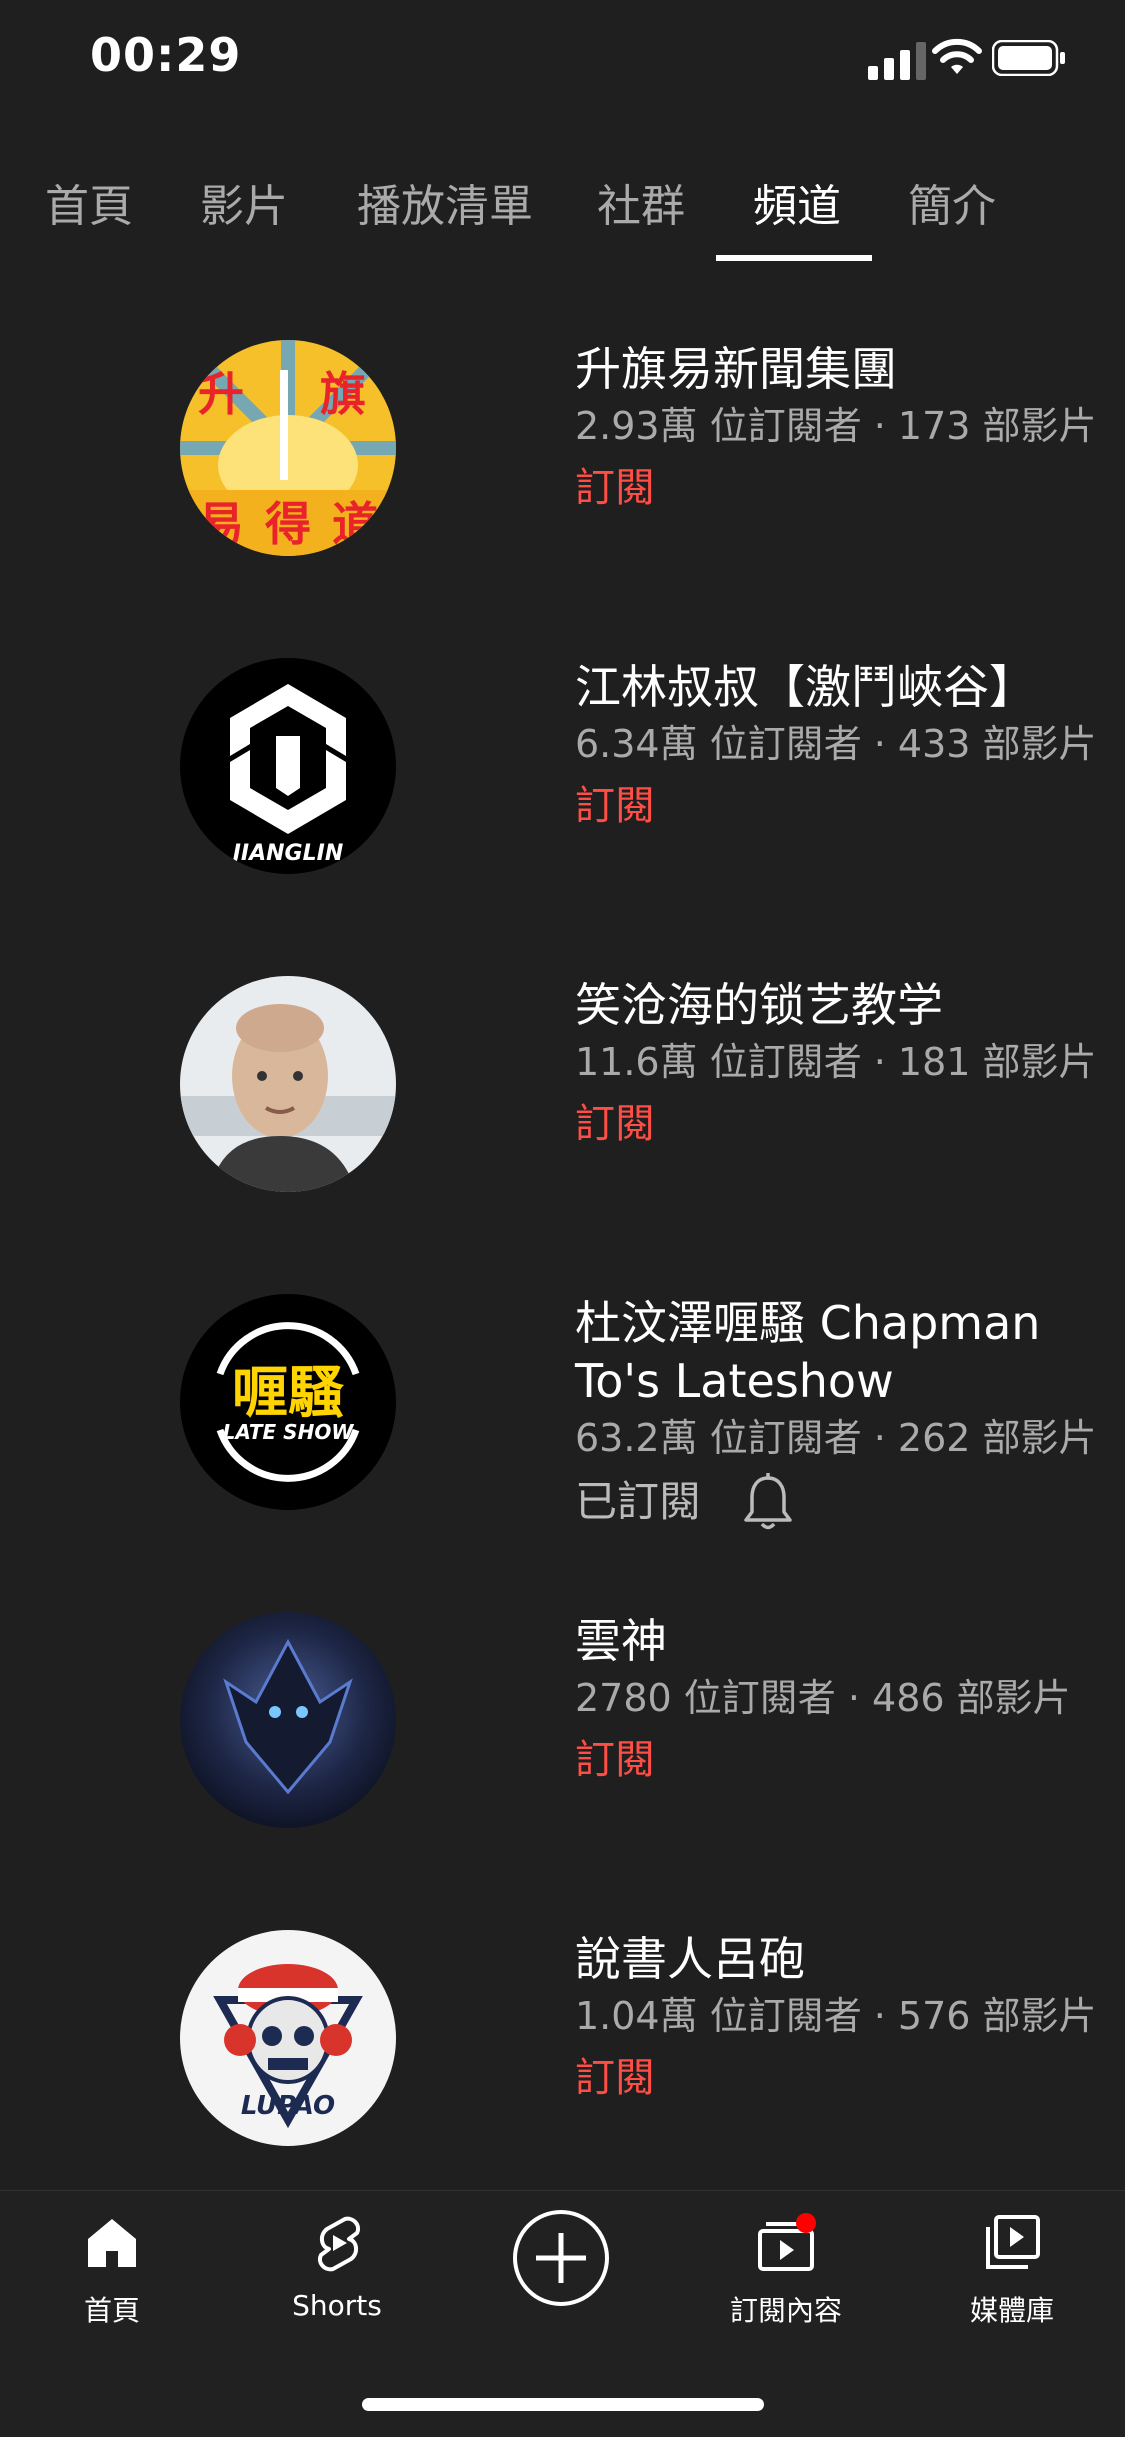 Image resolution: width=1125 pixels, height=2437 pixels. Describe the element at coordinates (1013, 2242) in the screenshot. I see `library-icon` at that location.